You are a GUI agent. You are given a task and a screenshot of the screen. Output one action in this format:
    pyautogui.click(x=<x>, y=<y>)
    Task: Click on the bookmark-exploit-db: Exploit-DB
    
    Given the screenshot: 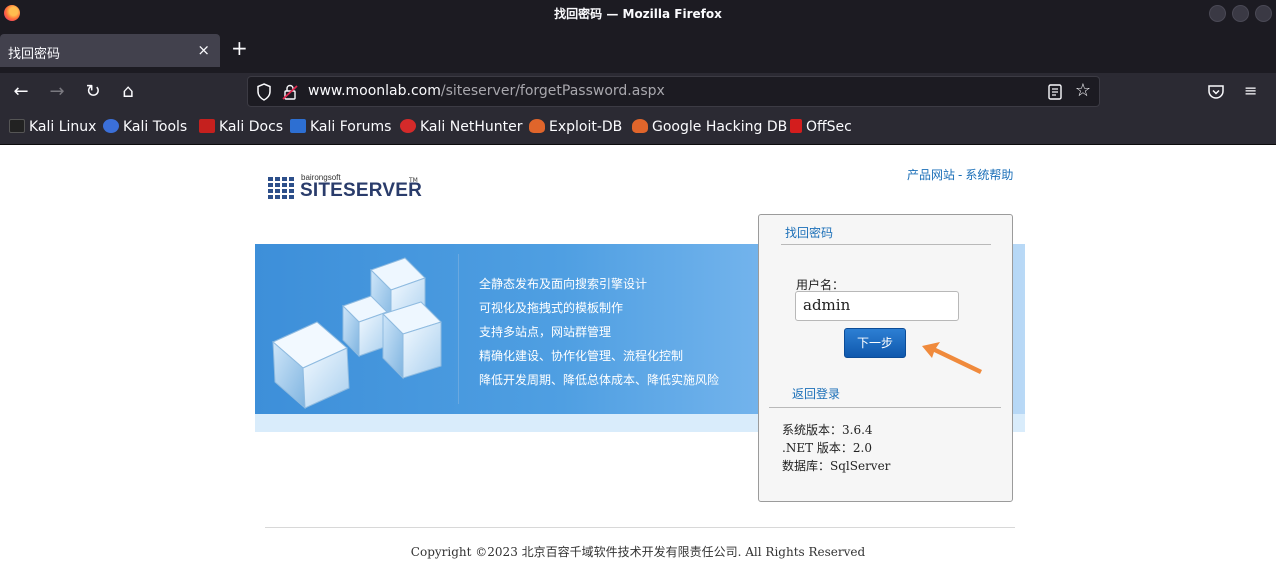 What is the action you would take?
    pyautogui.click(x=575, y=128)
    